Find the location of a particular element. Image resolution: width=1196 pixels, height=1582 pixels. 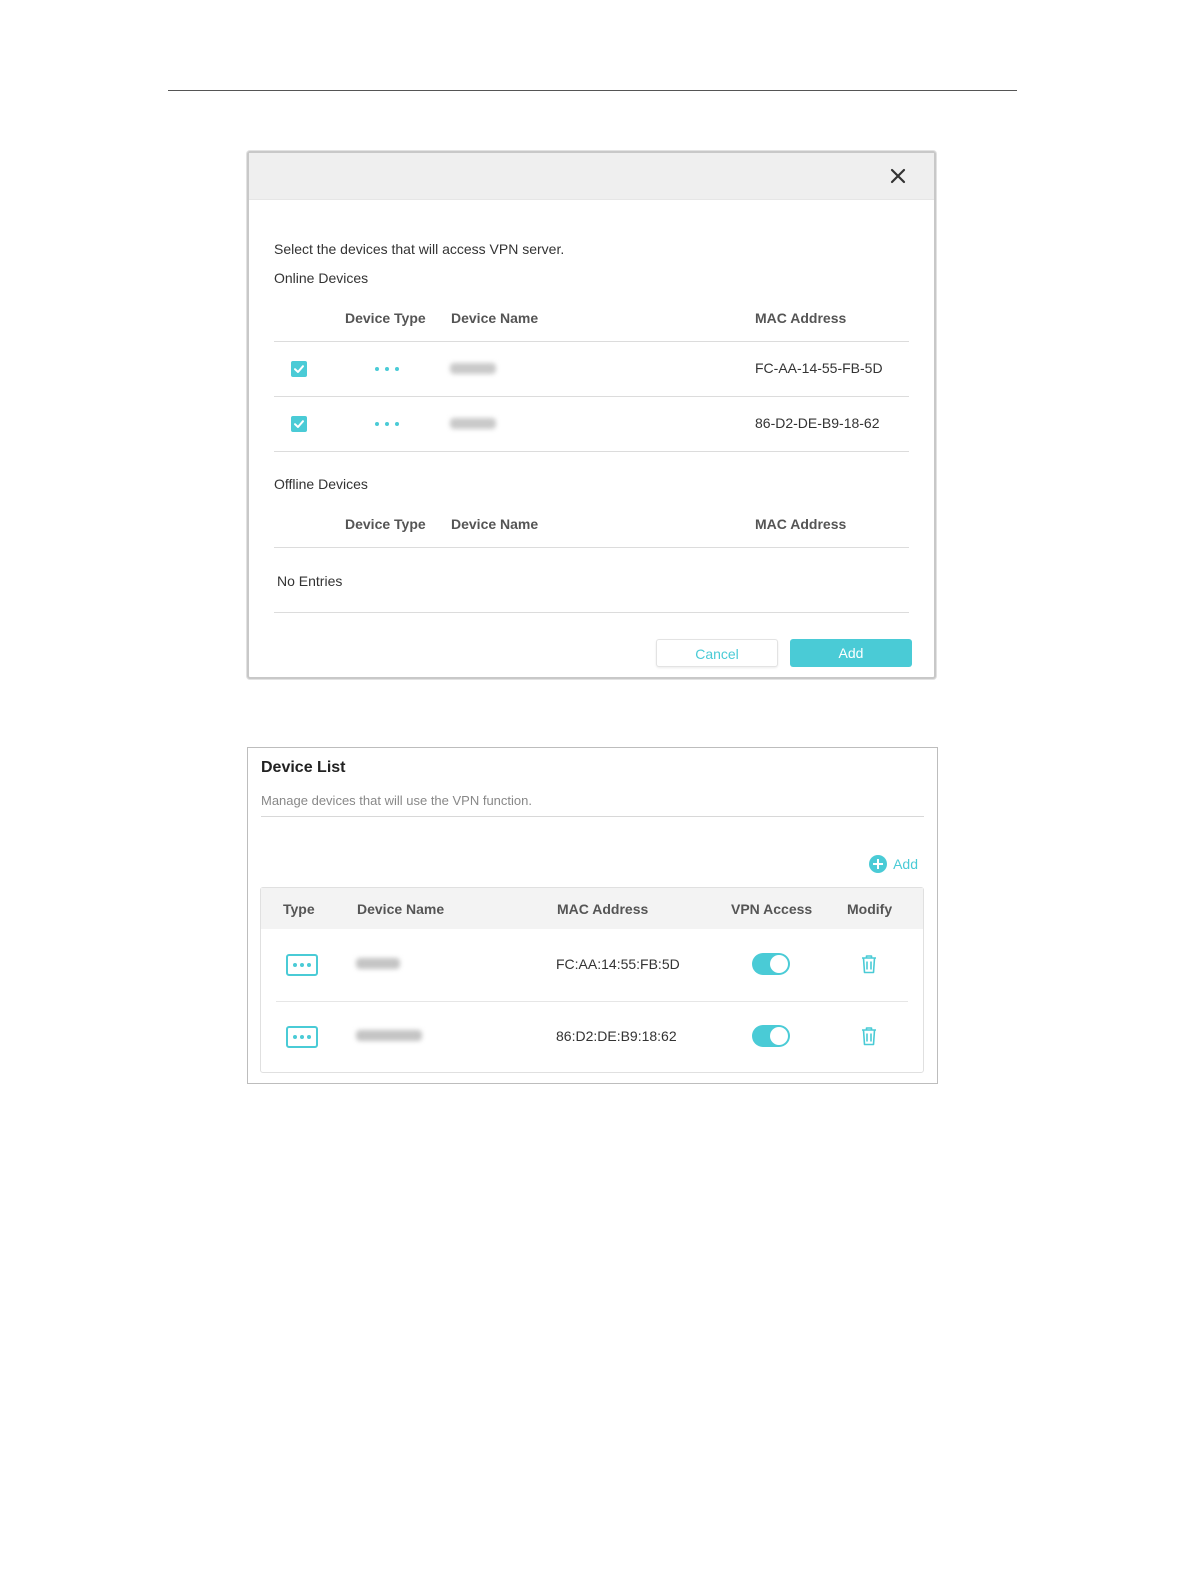

mac-address: 86-D2-DE-B9-18-62 is located at coordinates (817, 423).